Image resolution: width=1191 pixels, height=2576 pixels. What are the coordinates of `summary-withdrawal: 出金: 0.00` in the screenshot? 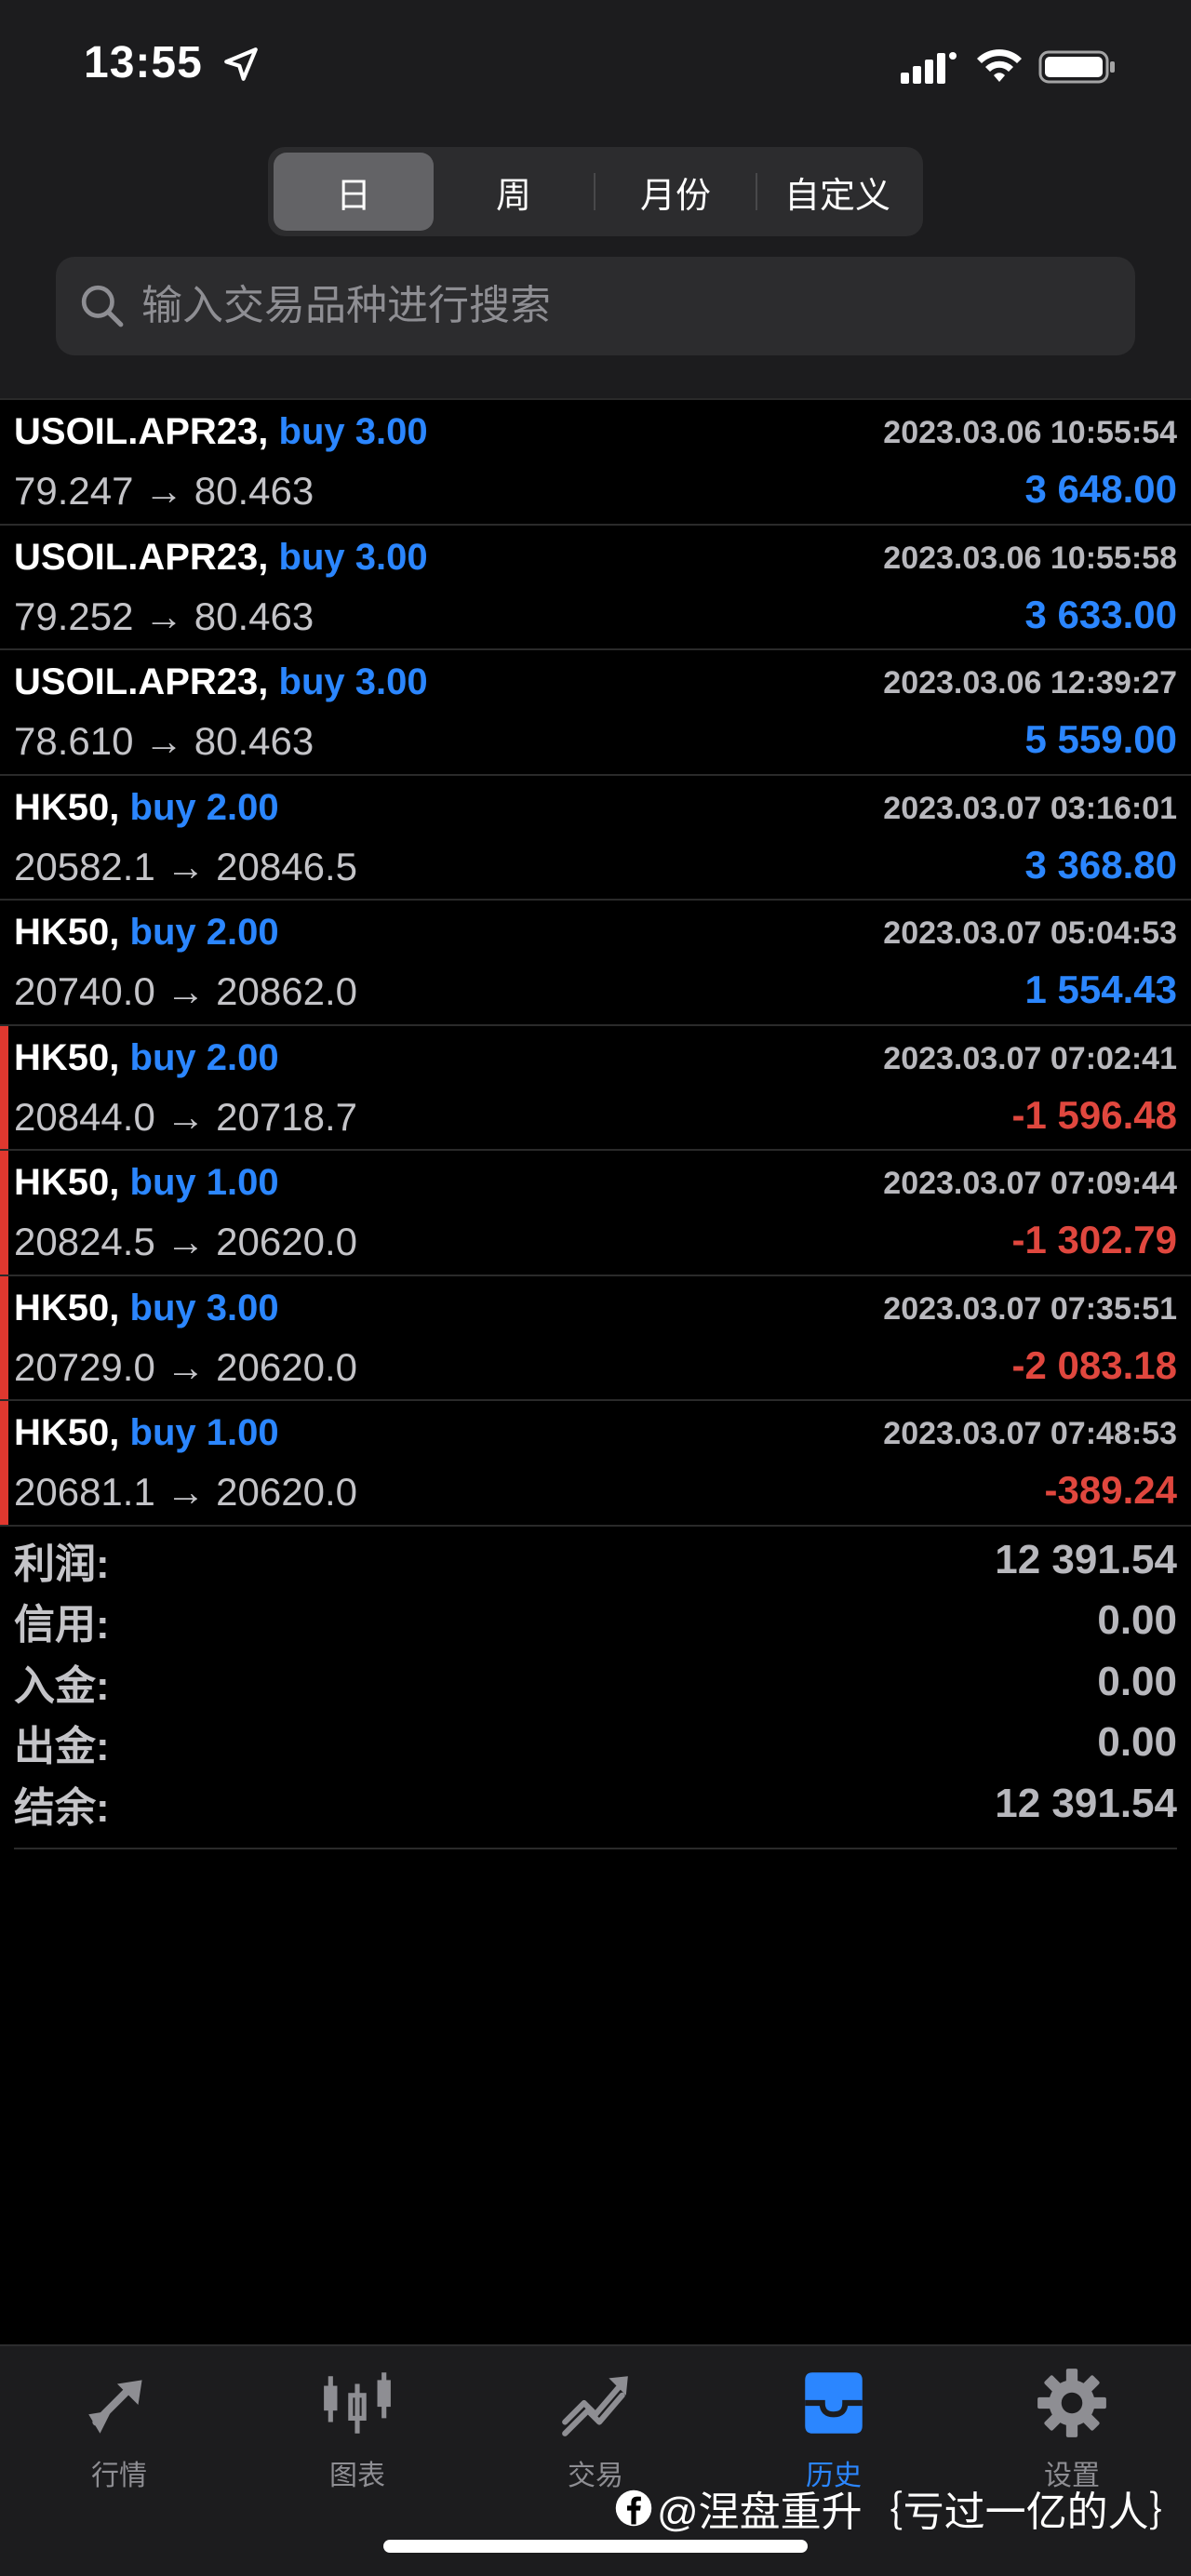 It's located at (595, 1743).